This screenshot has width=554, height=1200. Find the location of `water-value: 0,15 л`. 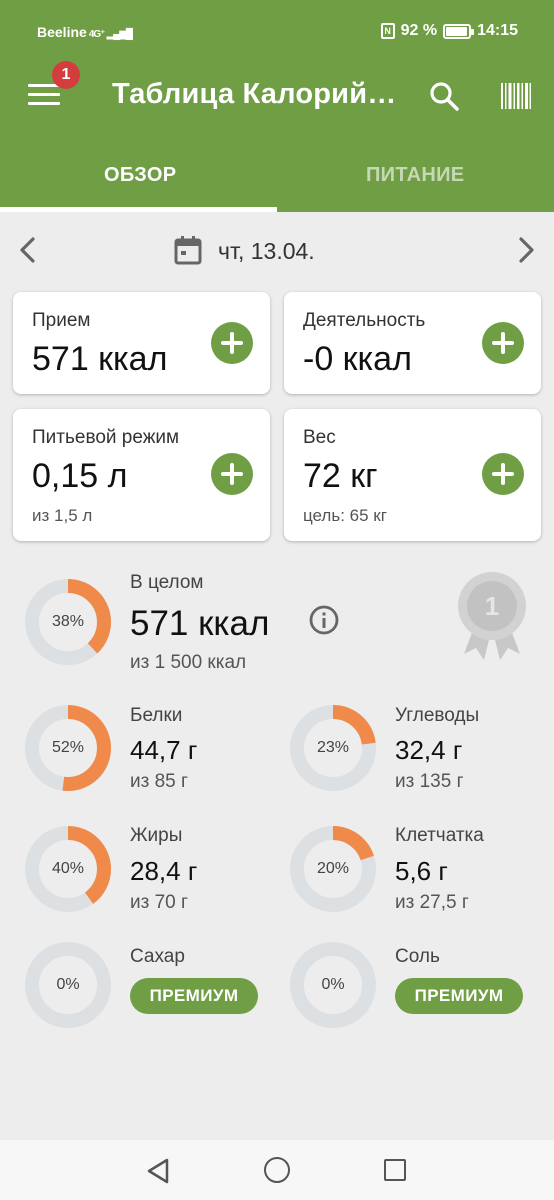

water-value: 0,15 л is located at coordinates (80, 476).